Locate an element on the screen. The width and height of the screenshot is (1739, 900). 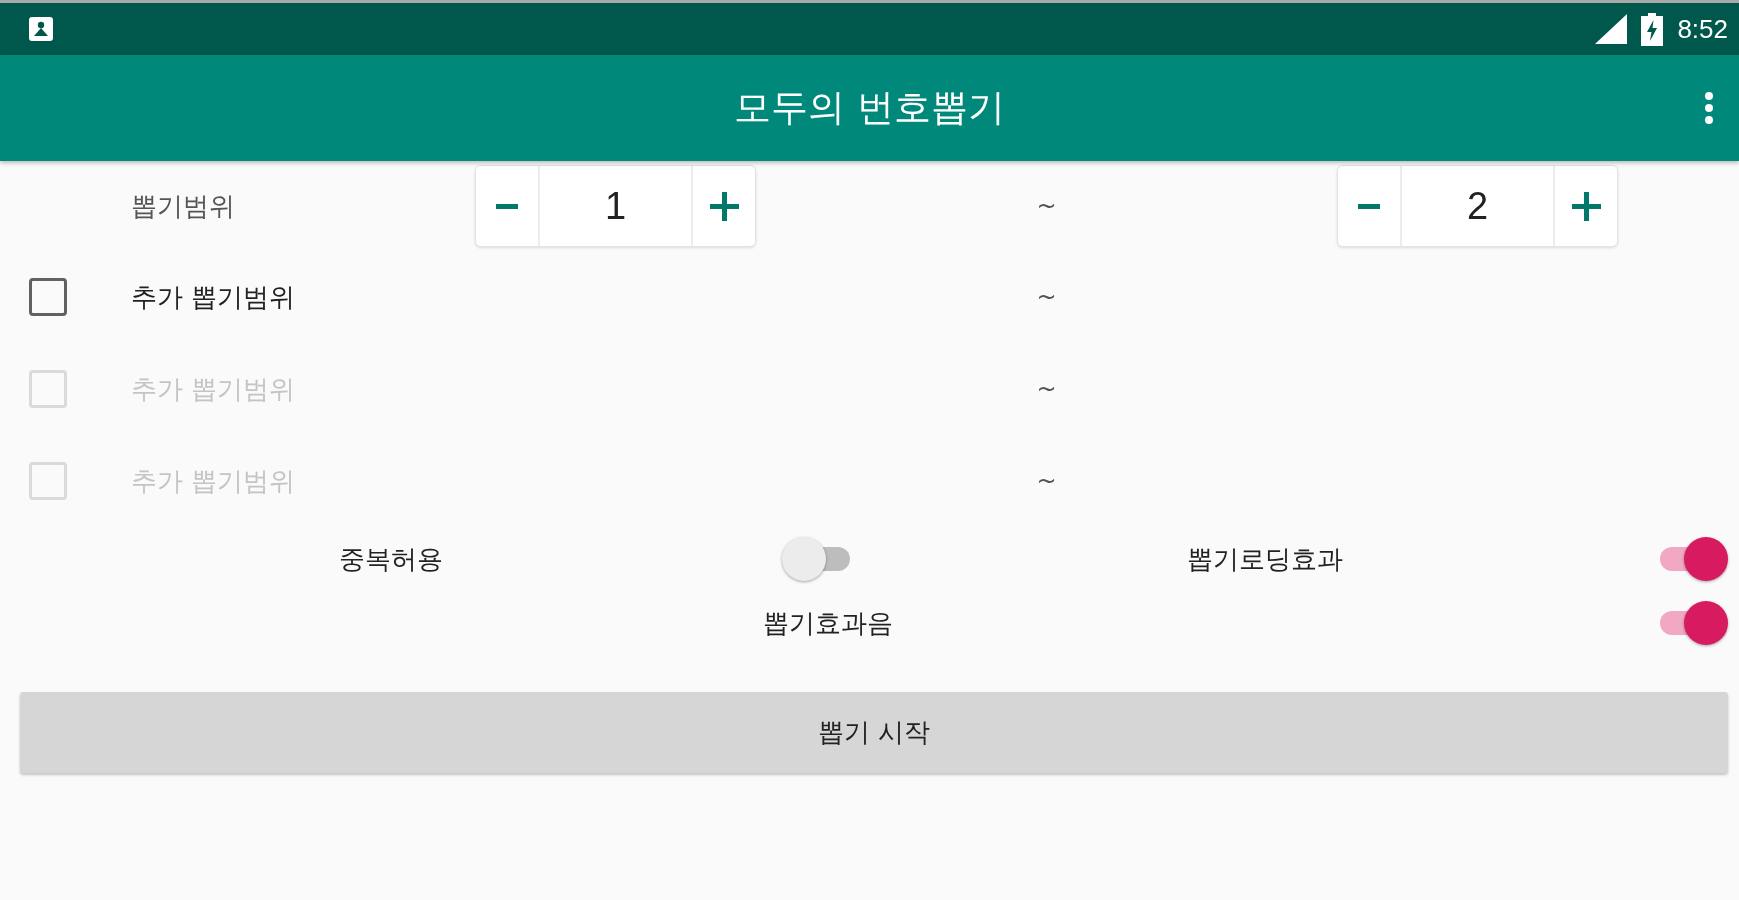
number-field: 2 is located at coordinates (1477, 206).